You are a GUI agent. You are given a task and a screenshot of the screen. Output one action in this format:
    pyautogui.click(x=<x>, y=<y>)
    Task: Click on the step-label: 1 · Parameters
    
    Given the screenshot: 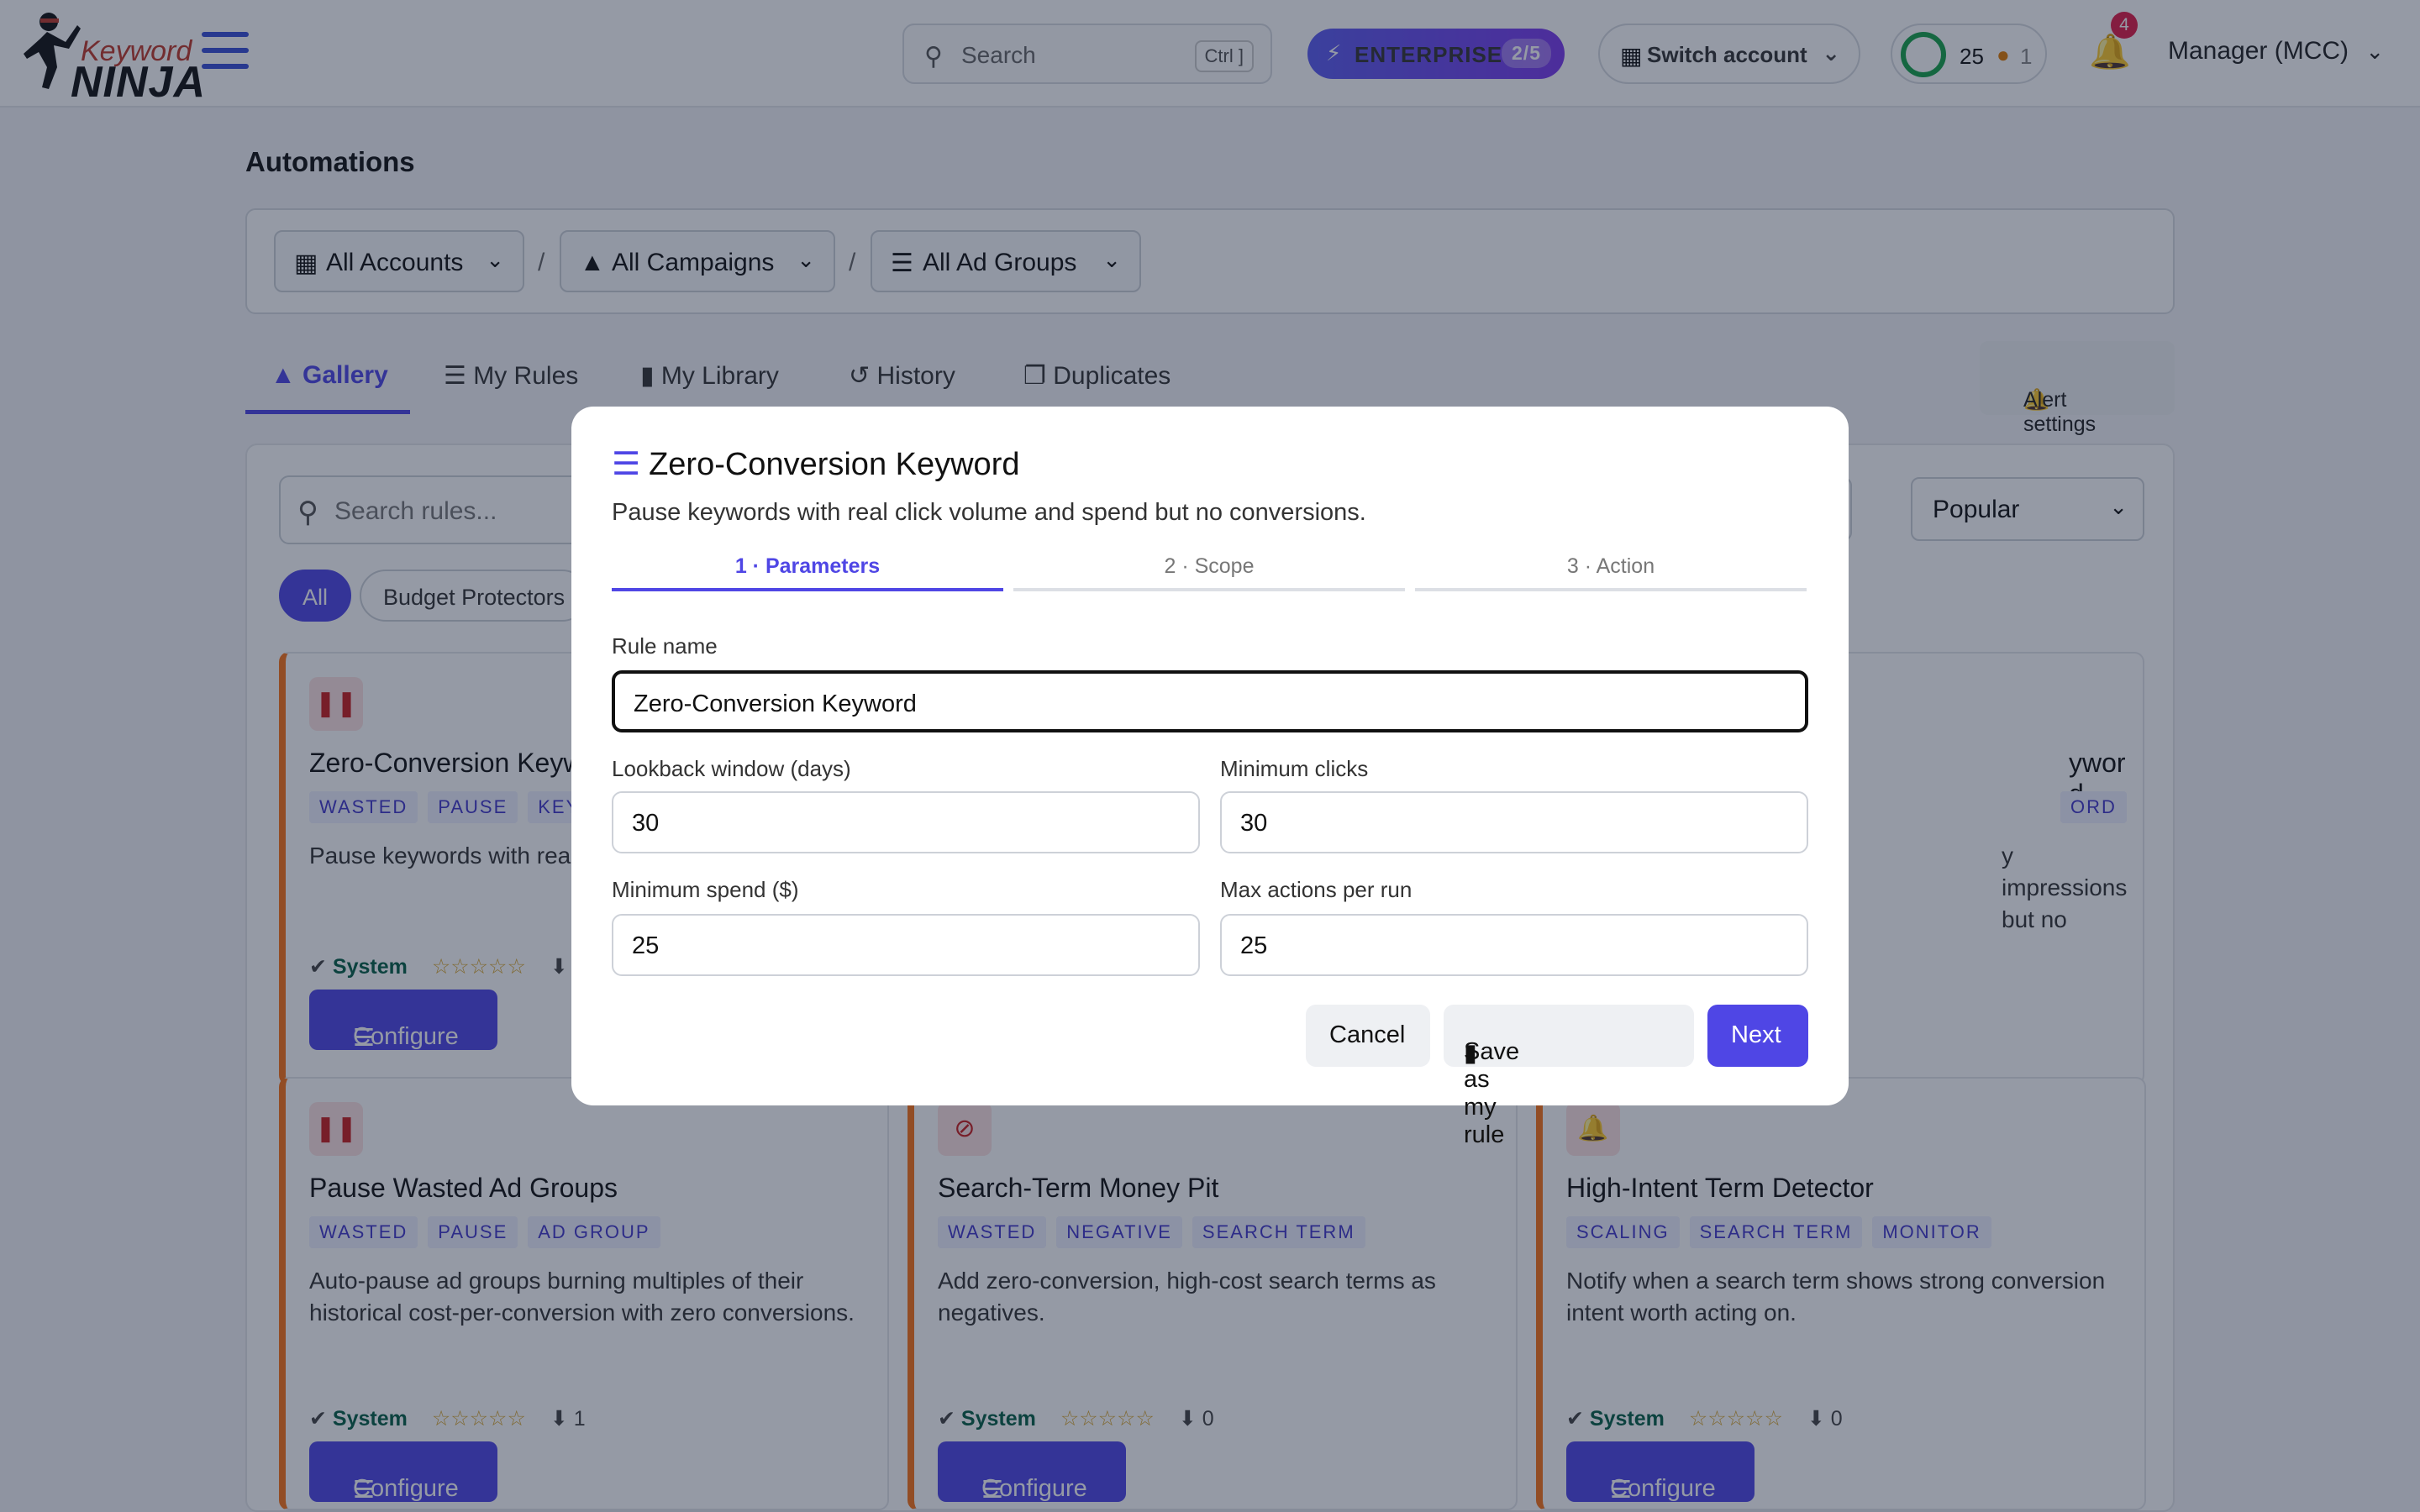 What is the action you would take?
    pyautogui.click(x=808, y=566)
    